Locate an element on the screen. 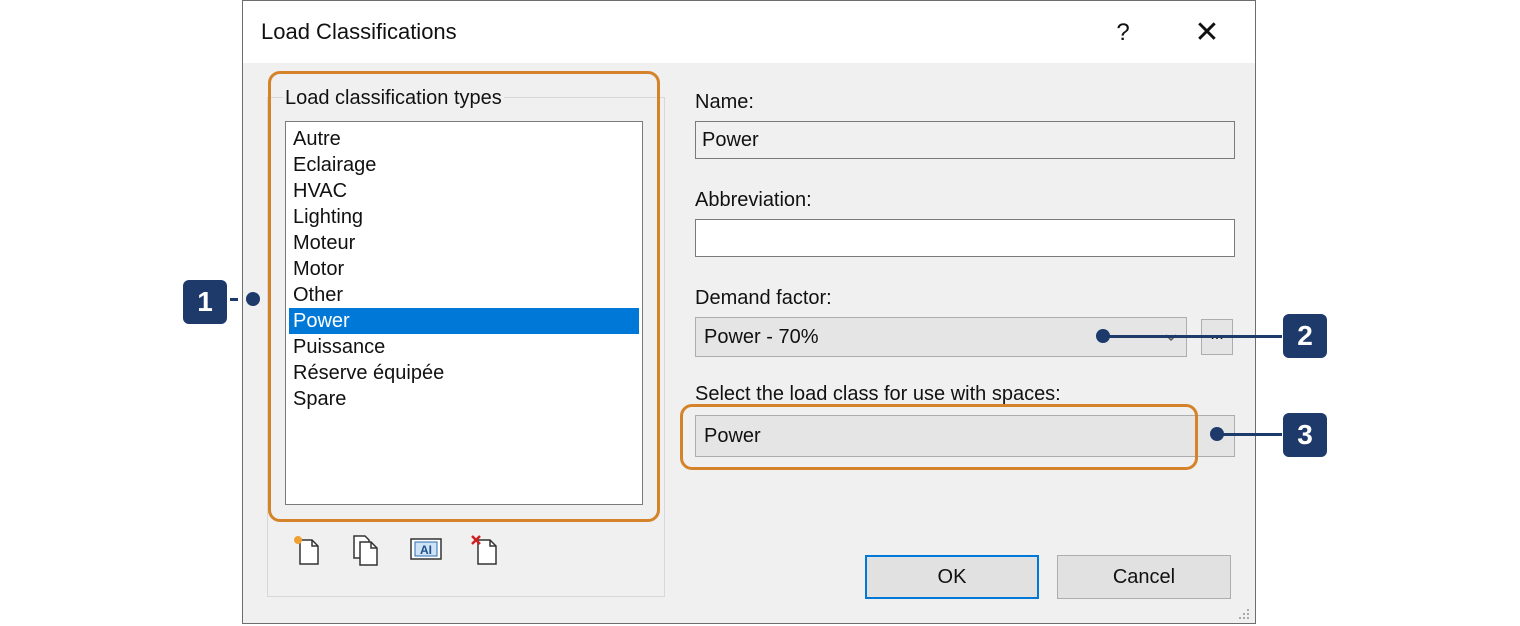 This screenshot has width=1520, height=626. abbreviation-label: Abbreviation: is located at coordinates (753, 200).